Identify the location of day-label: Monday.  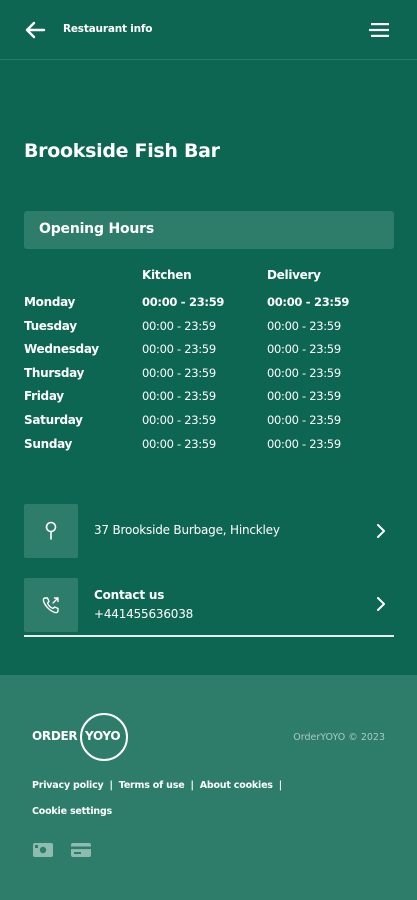
(50, 302).